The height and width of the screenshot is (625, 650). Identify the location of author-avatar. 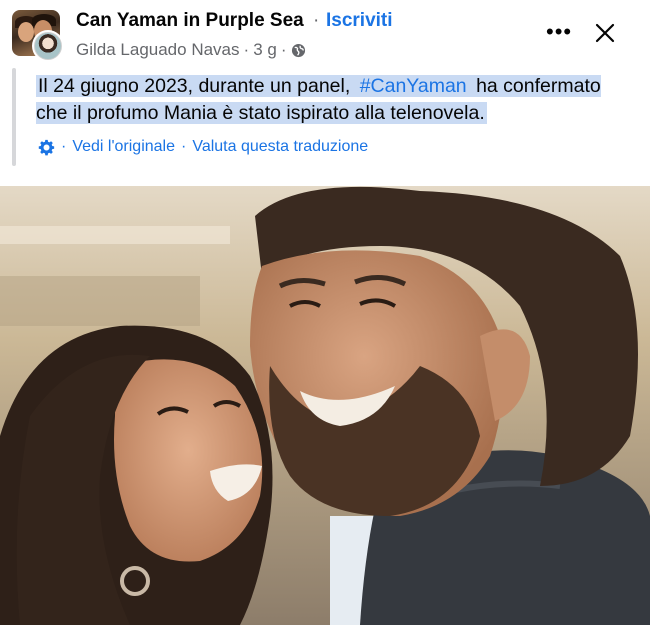
(48, 46).